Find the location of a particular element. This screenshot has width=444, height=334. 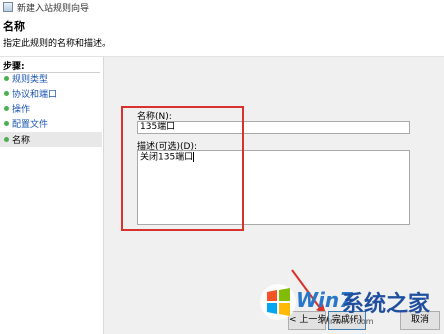

step-name: 名称 is located at coordinates (51, 139).